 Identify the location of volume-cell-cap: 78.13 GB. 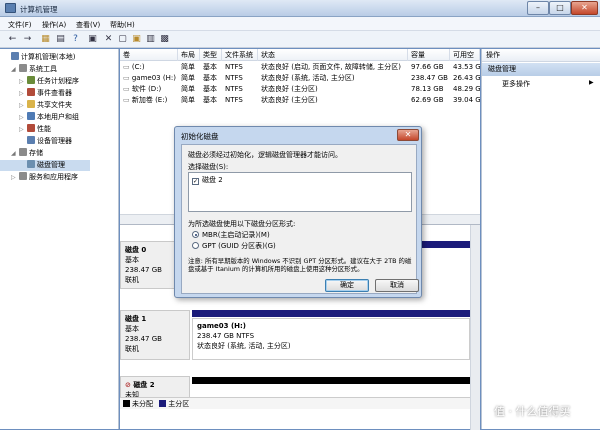
(427, 89).